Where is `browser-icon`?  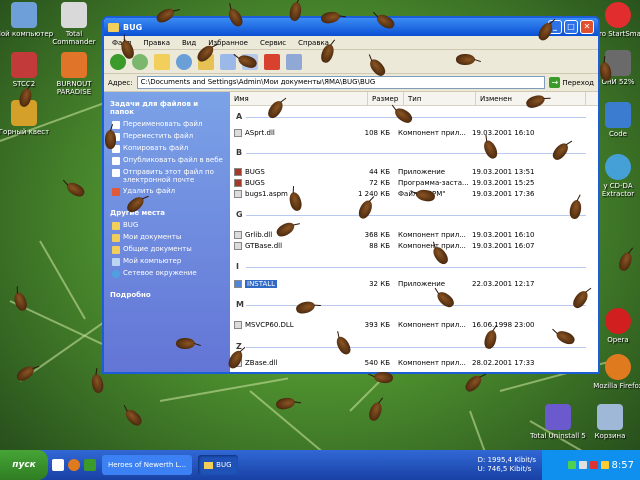 browser-icon is located at coordinates (74, 465).